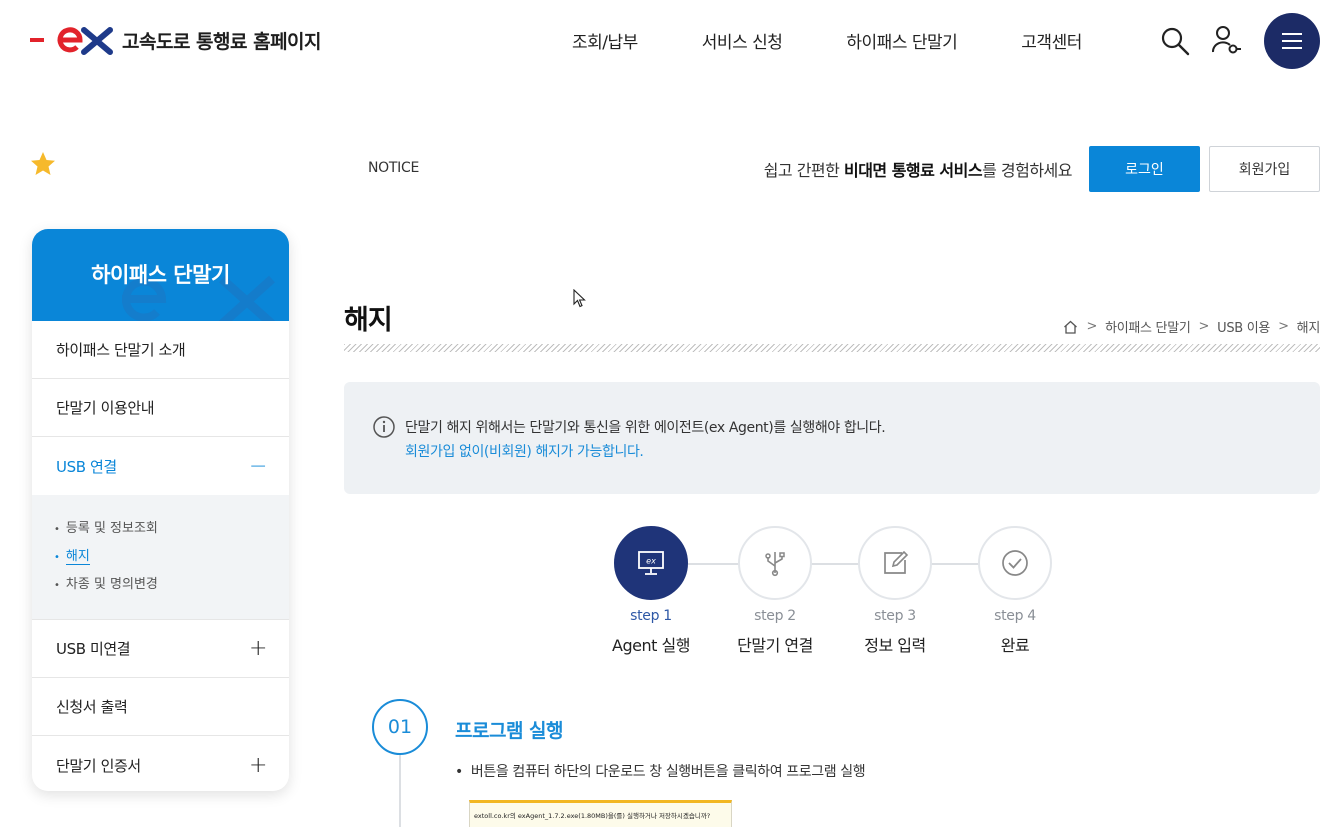 The width and height of the screenshot is (1340, 827). I want to click on step-4-name: 완료, so click(1015, 645).